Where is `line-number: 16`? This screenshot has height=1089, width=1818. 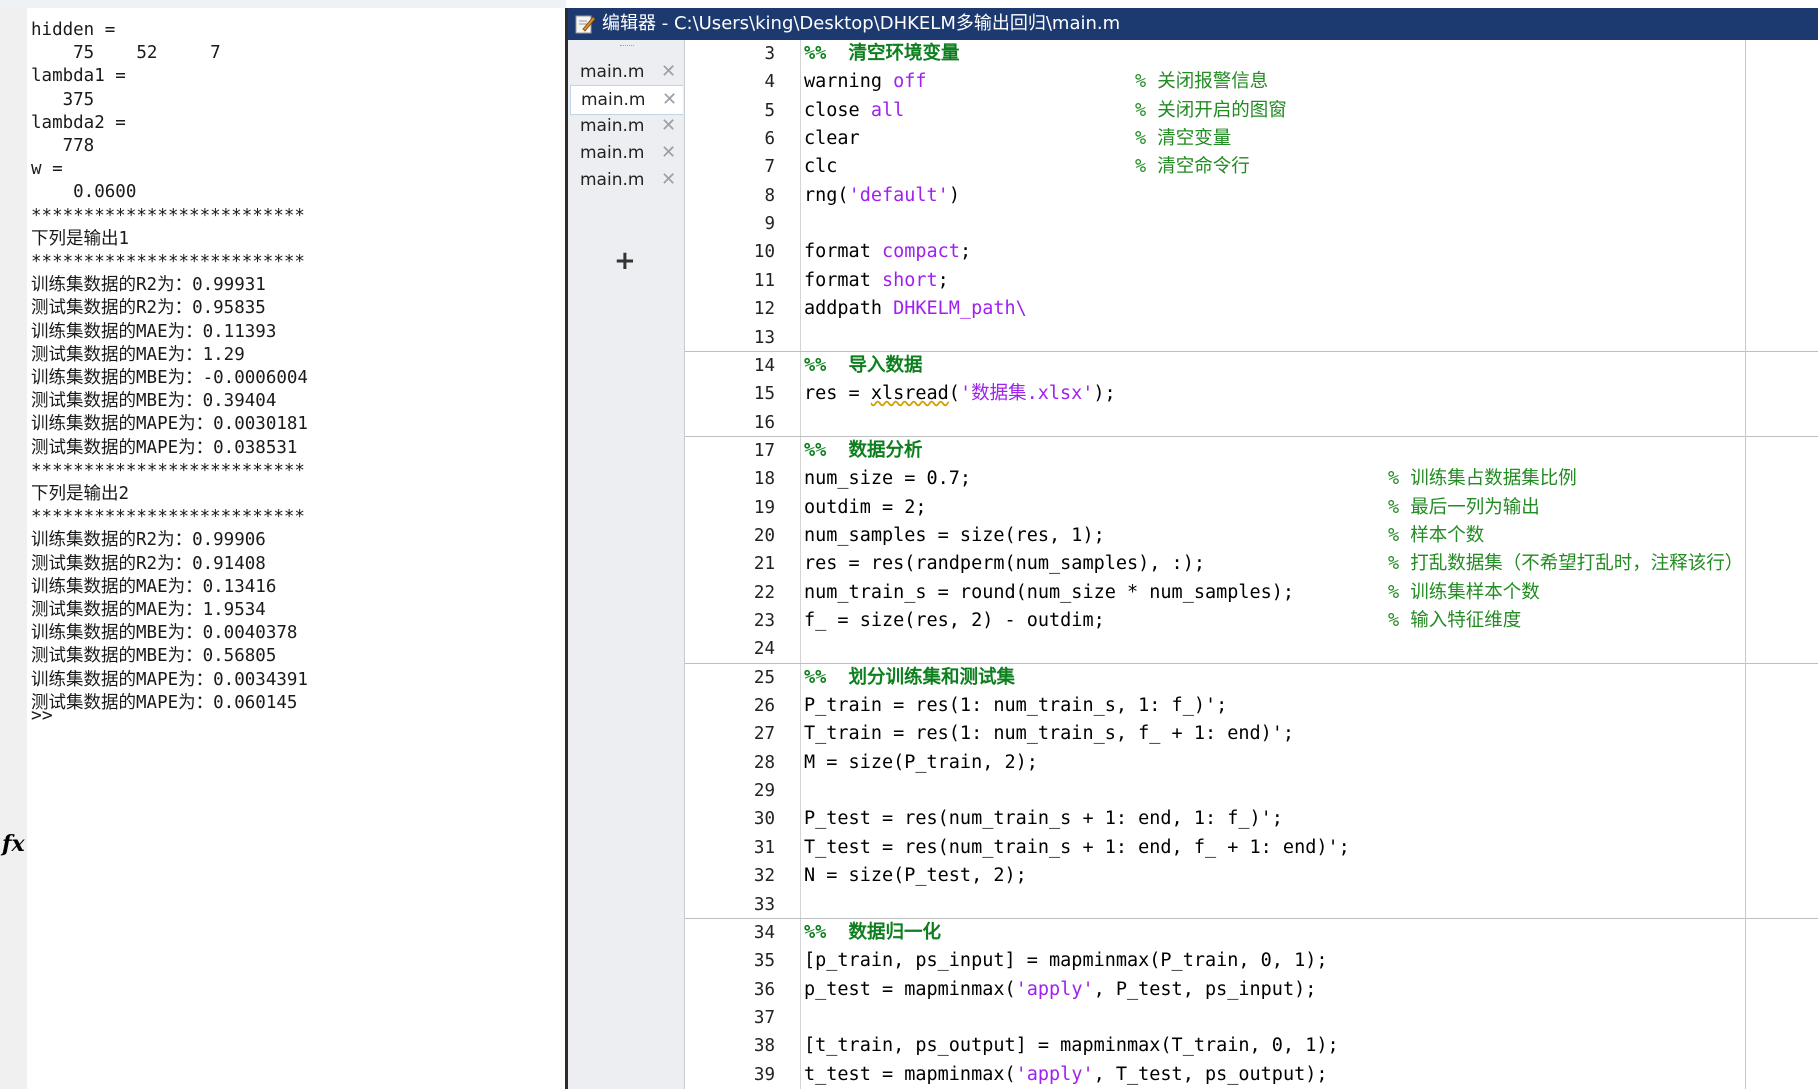
line-number: 16 is located at coordinates (764, 422).